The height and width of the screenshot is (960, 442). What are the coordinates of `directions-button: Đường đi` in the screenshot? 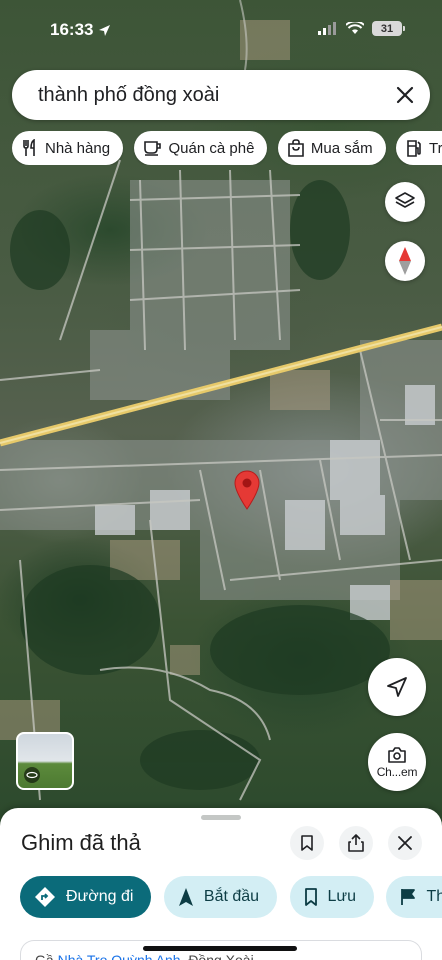 It's located at (86, 897).